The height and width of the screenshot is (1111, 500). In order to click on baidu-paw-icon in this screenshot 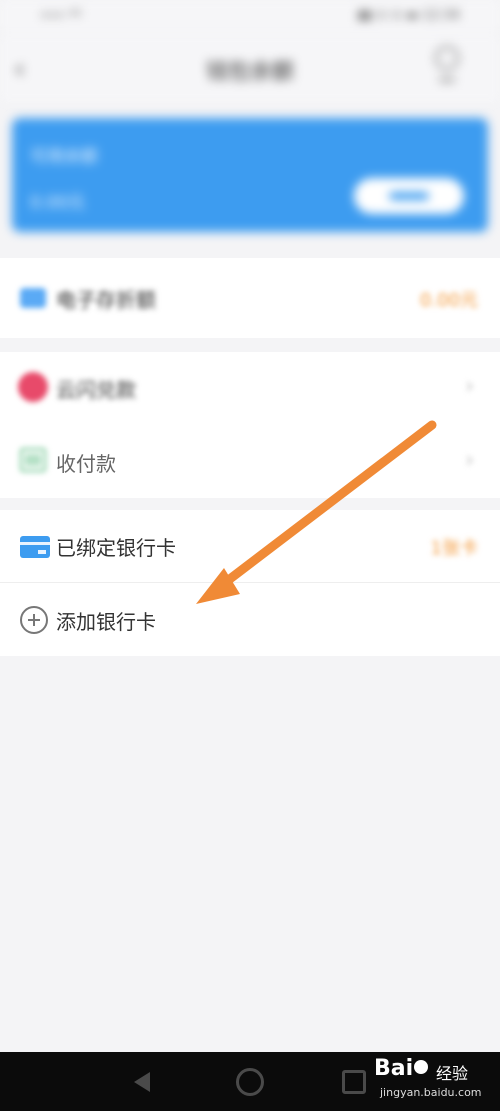, I will do `click(421, 1067)`.